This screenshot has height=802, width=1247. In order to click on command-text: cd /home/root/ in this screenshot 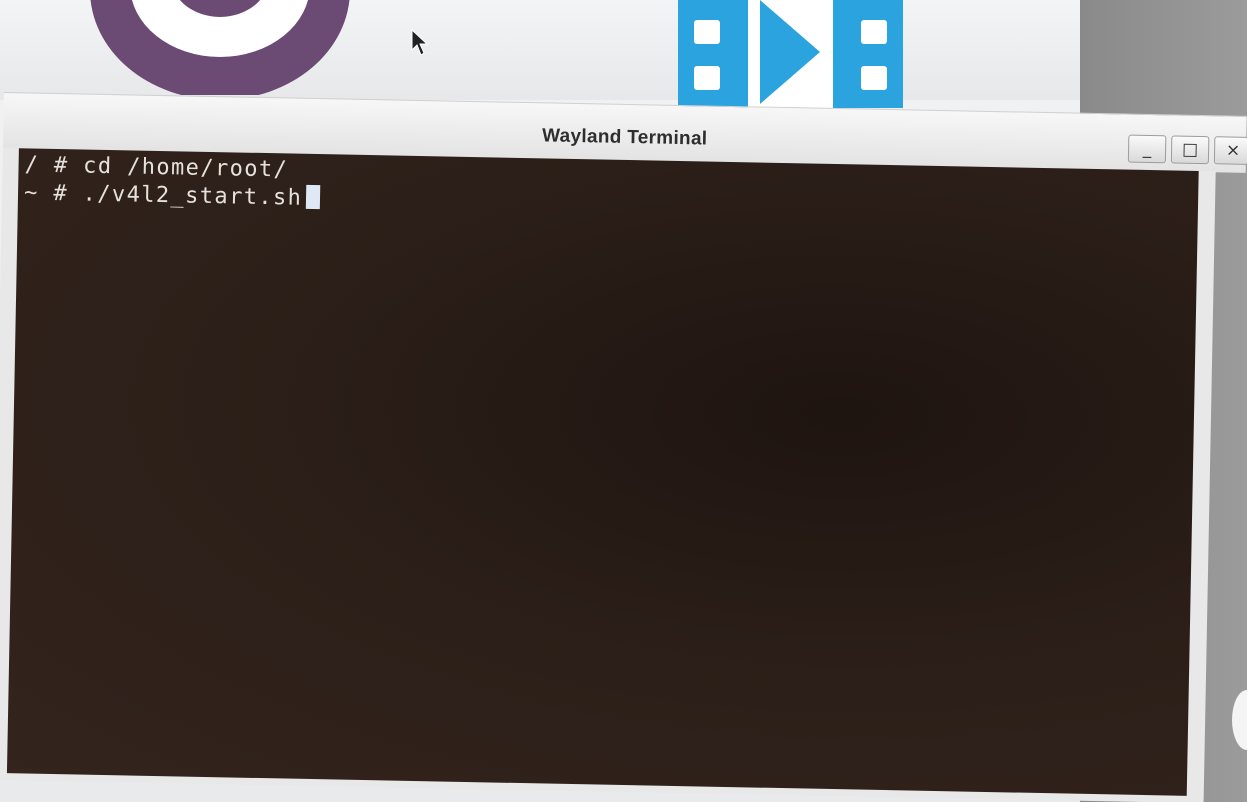, I will do `click(185, 168)`.